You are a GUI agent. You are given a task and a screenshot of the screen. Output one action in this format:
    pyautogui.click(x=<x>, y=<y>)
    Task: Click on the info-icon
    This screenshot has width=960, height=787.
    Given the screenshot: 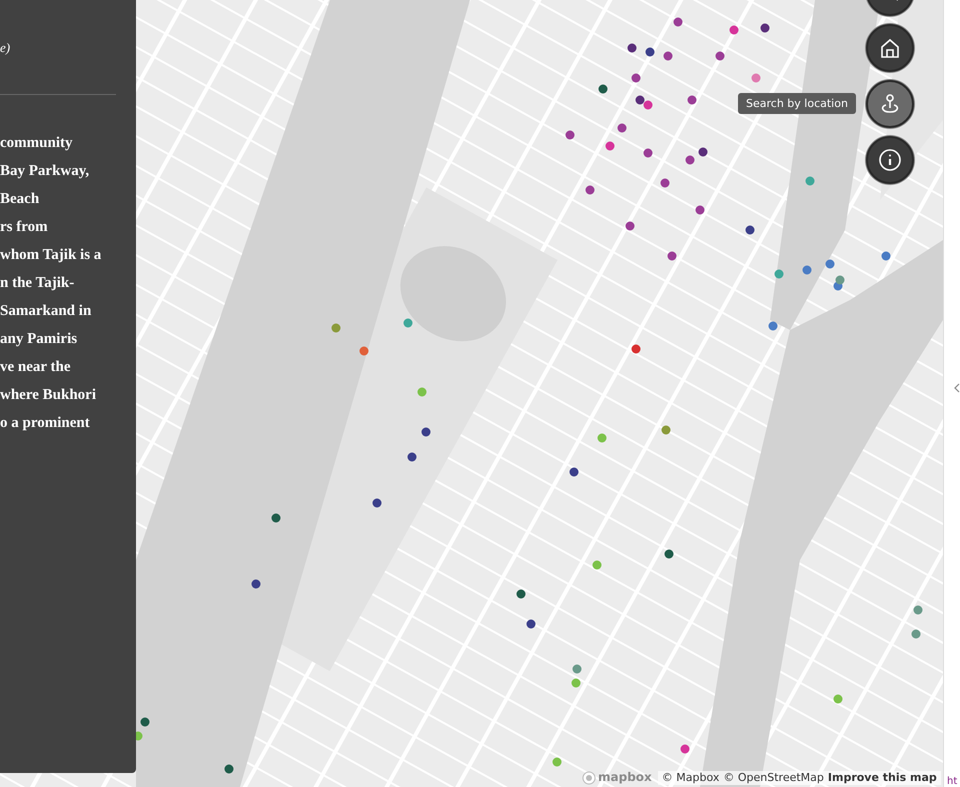 What is the action you would take?
    pyautogui.click(x=890, y=160)
    